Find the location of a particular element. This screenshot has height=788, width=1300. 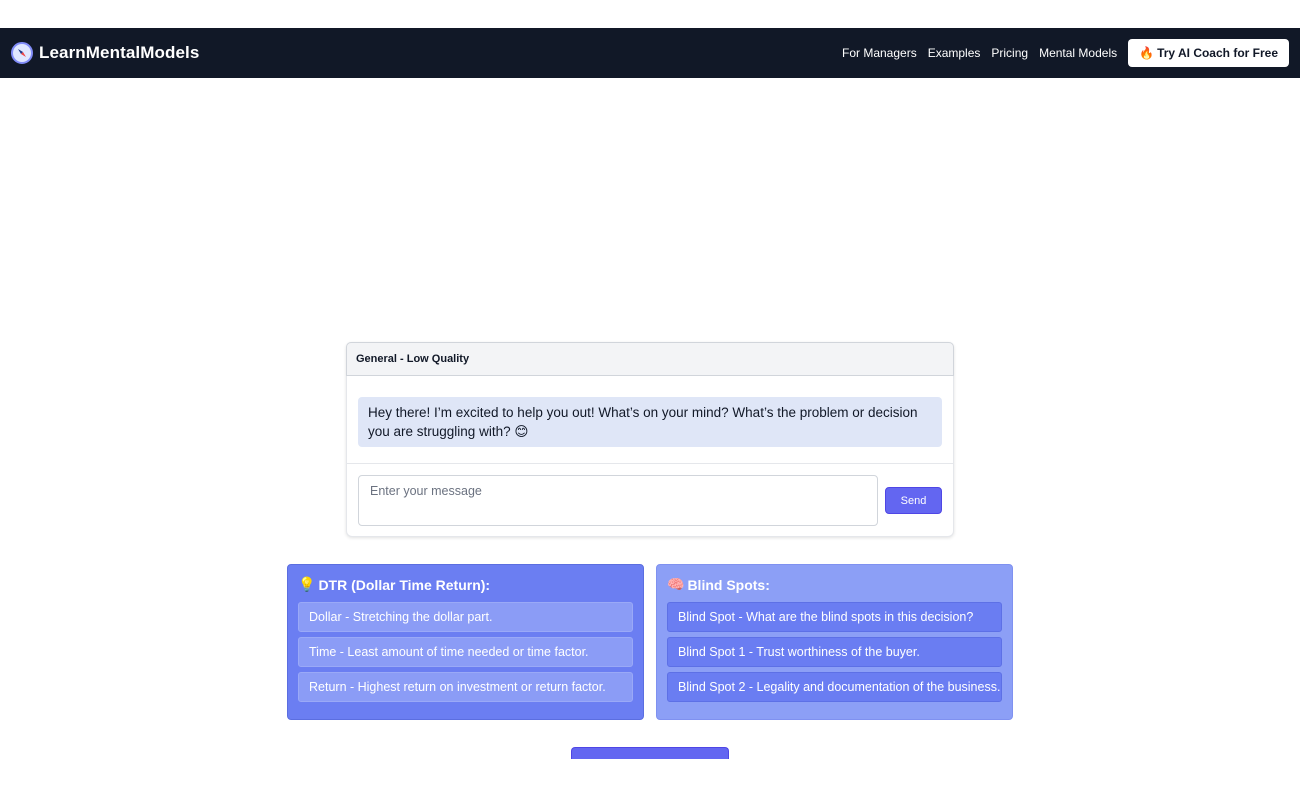

try-ai-coach-button: 🔥 Try AI Coach for Free is located at coordinates (1208, 53).